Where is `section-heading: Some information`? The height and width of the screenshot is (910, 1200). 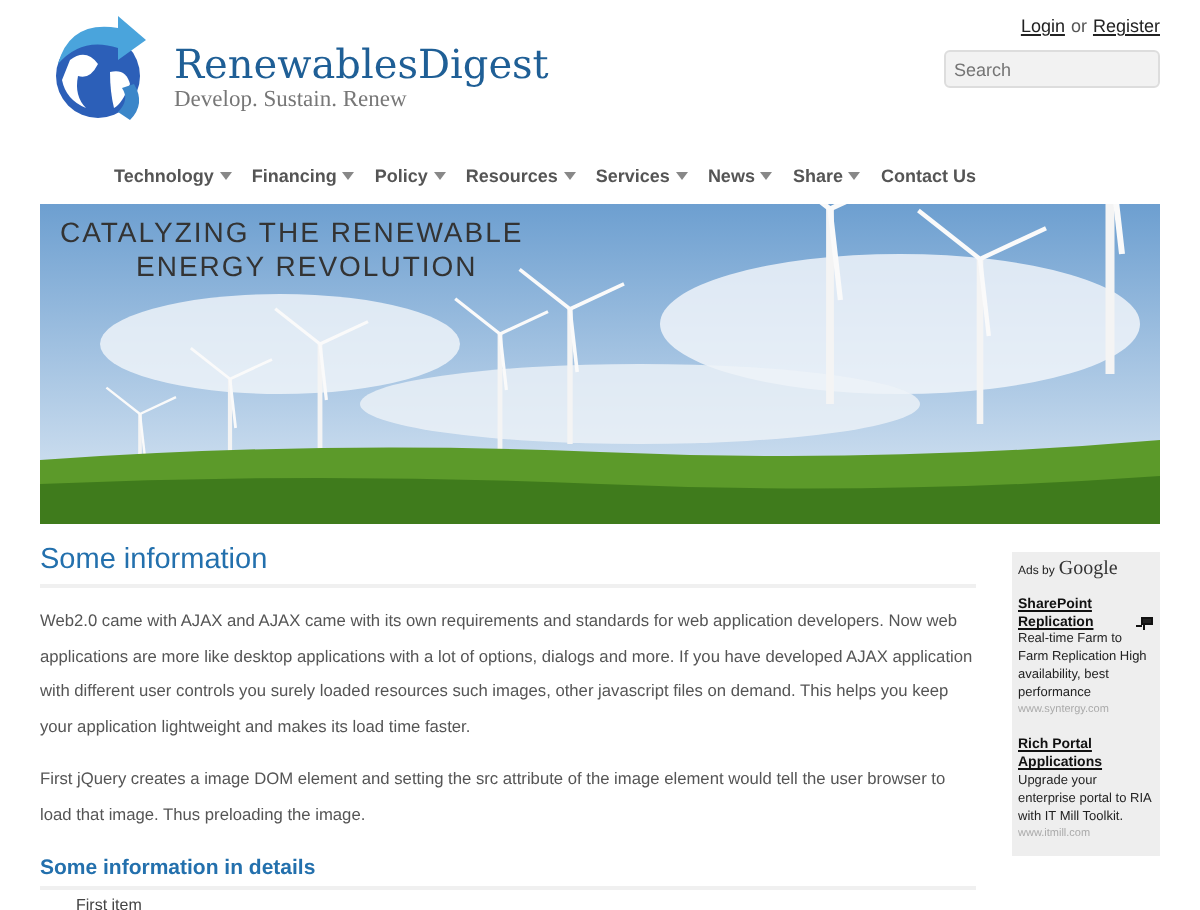
section-heading: Some information is located at coordinates (508, 566).